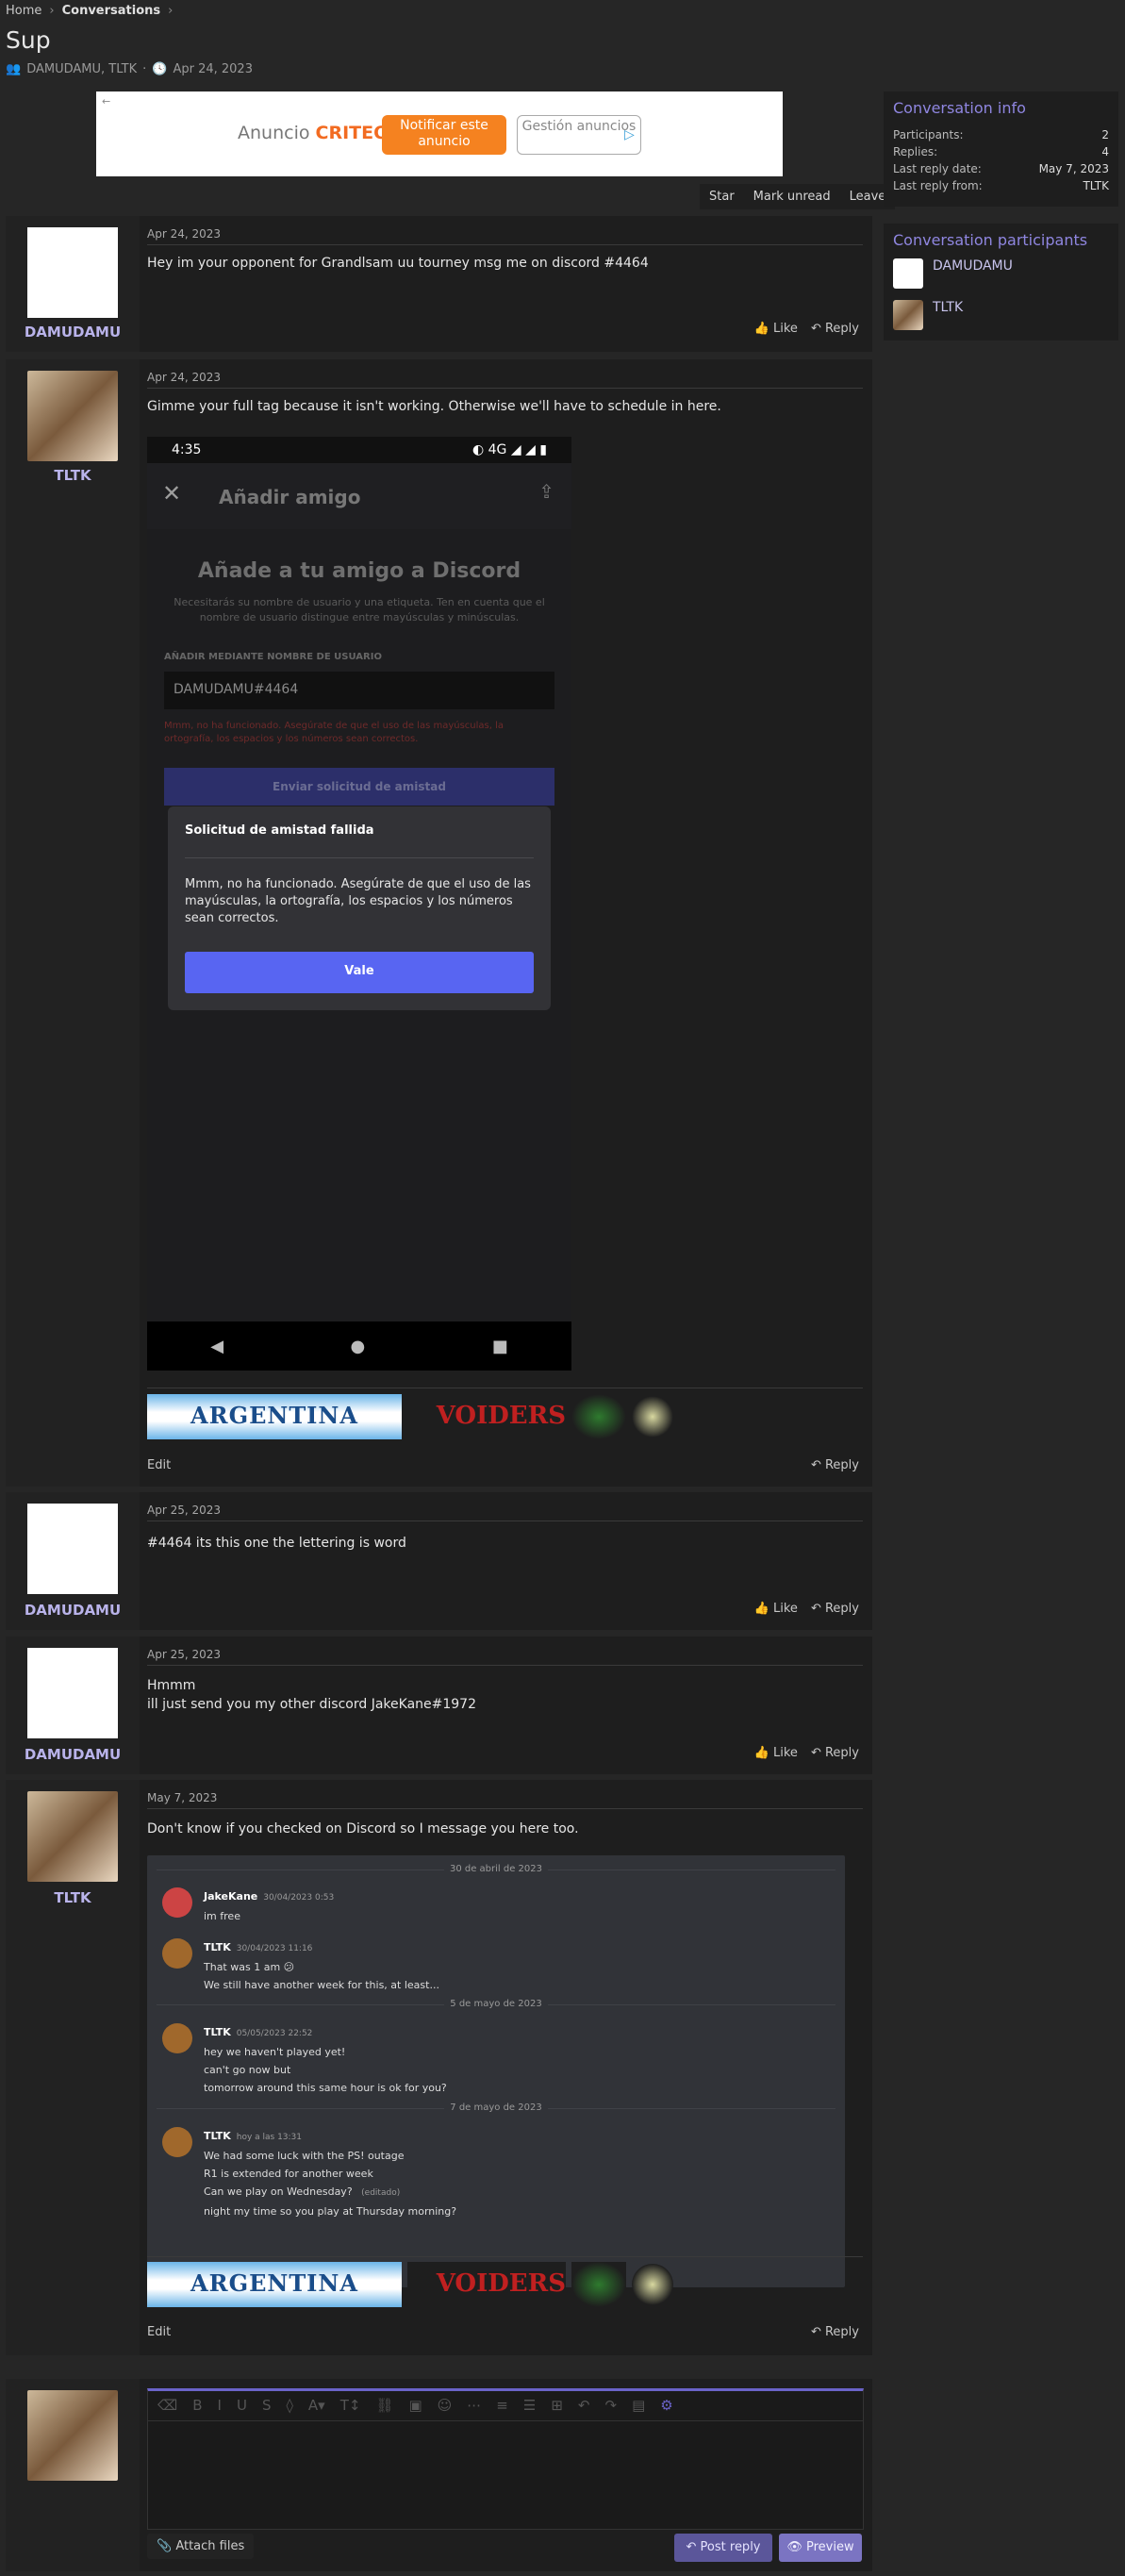 The width and height of the screenshot is (1125, 2576). Describe the element at coordinates (496, 1869) in the screenshot. I see `day-separator: 30 de abril de 2023` at that location.